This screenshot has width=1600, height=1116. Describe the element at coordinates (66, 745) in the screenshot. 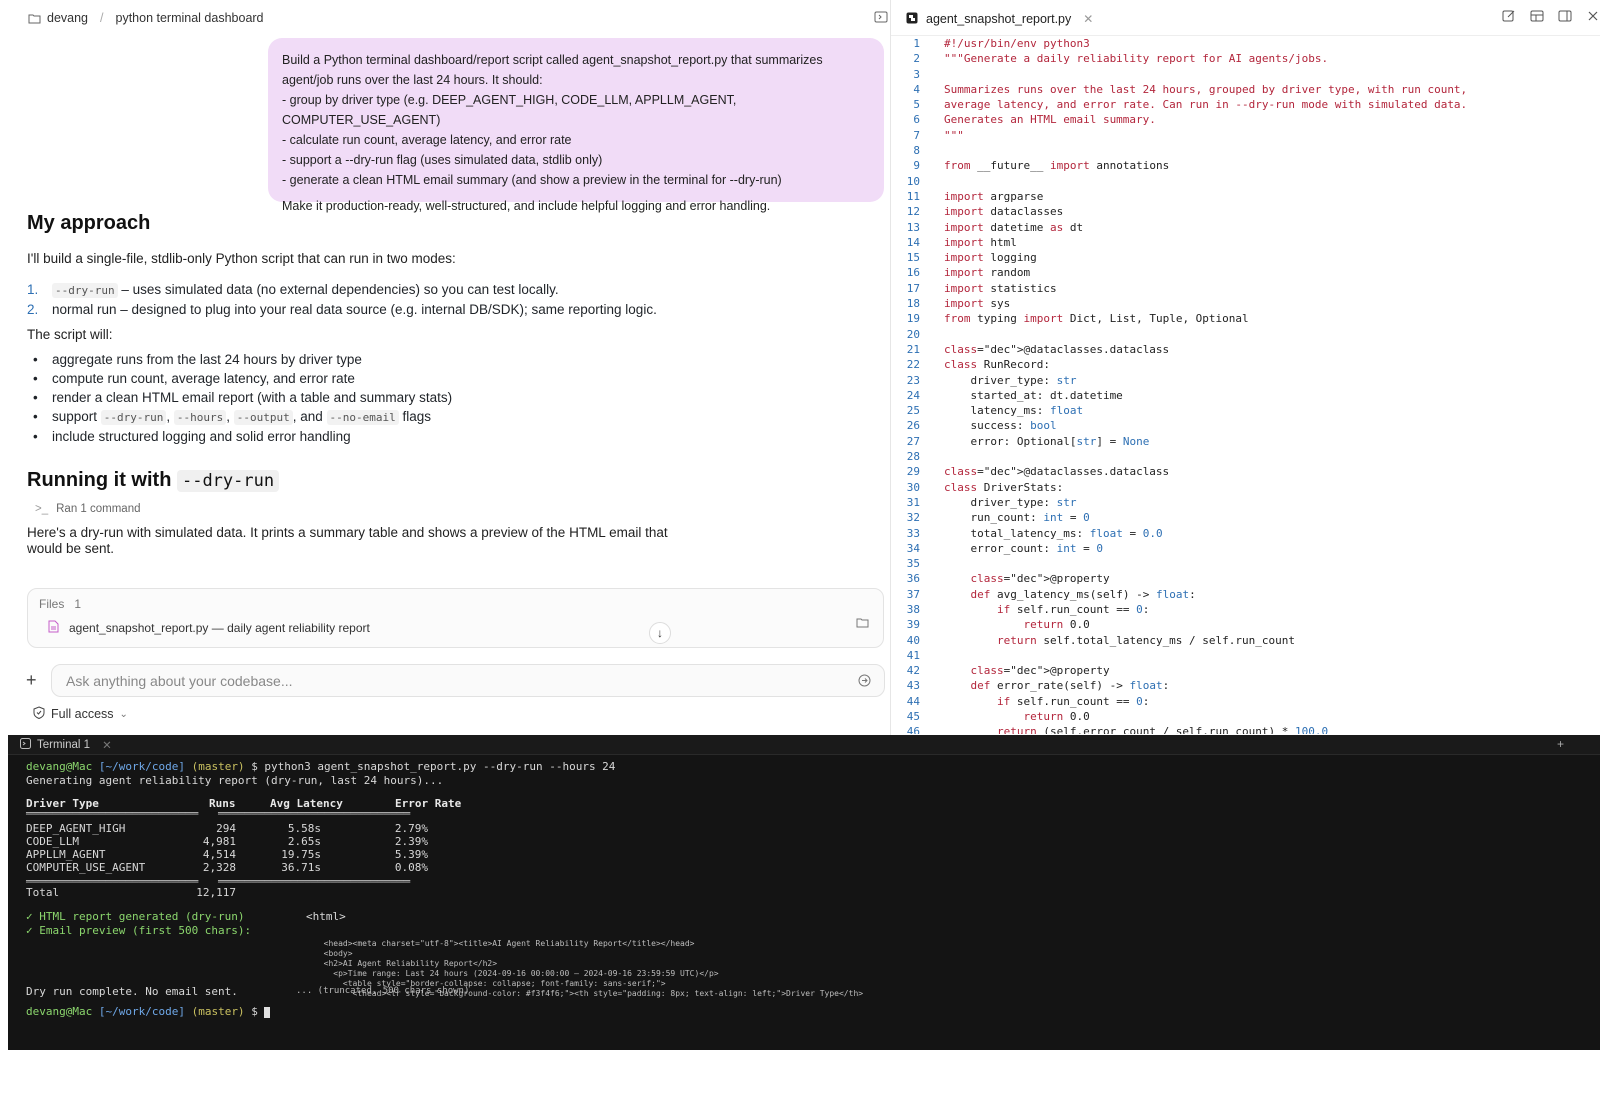

I see `terminal-tab: Terminal 1 ✕` at that location.